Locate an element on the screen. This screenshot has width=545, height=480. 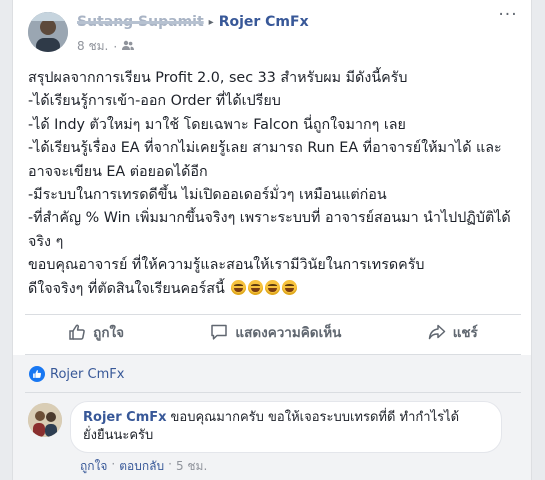
author-avatar is located at coordinates (48, 32).